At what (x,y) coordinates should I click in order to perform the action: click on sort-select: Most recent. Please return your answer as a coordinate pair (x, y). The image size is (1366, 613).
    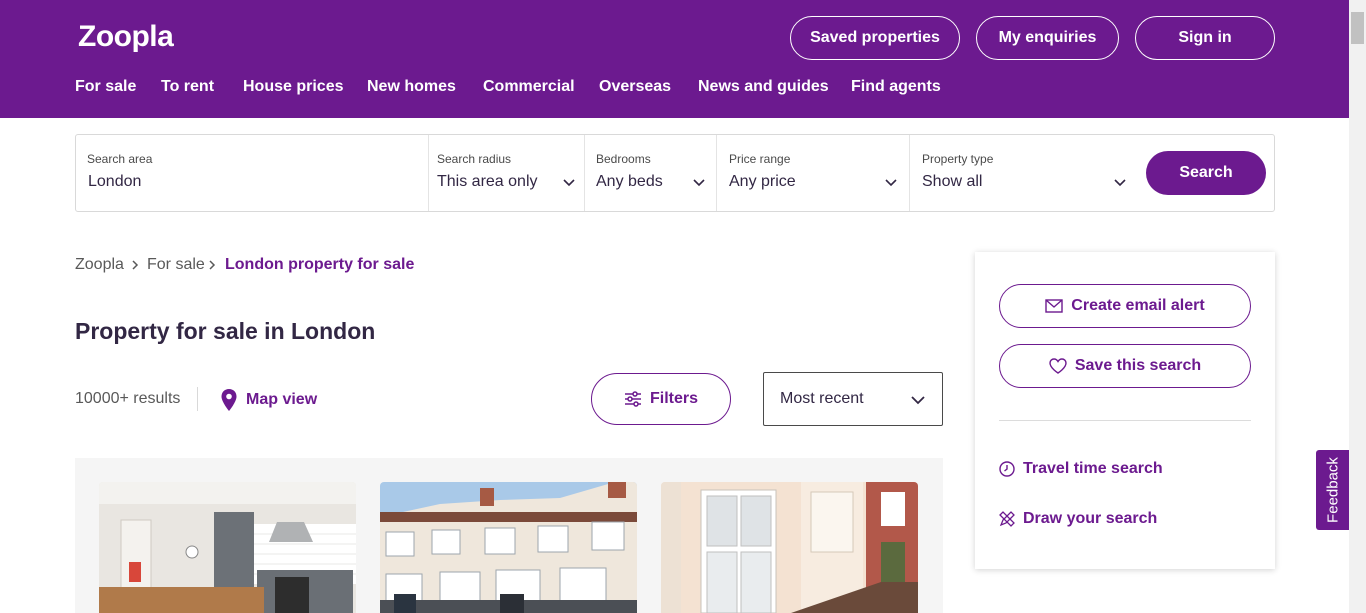
    Looking at the image, I should click on (853, 399).